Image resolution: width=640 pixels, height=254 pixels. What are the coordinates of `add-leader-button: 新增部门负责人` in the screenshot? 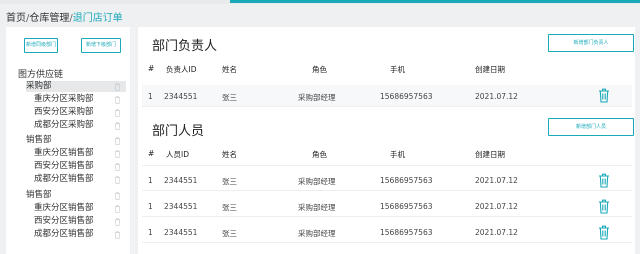 It's located at (591, 43).